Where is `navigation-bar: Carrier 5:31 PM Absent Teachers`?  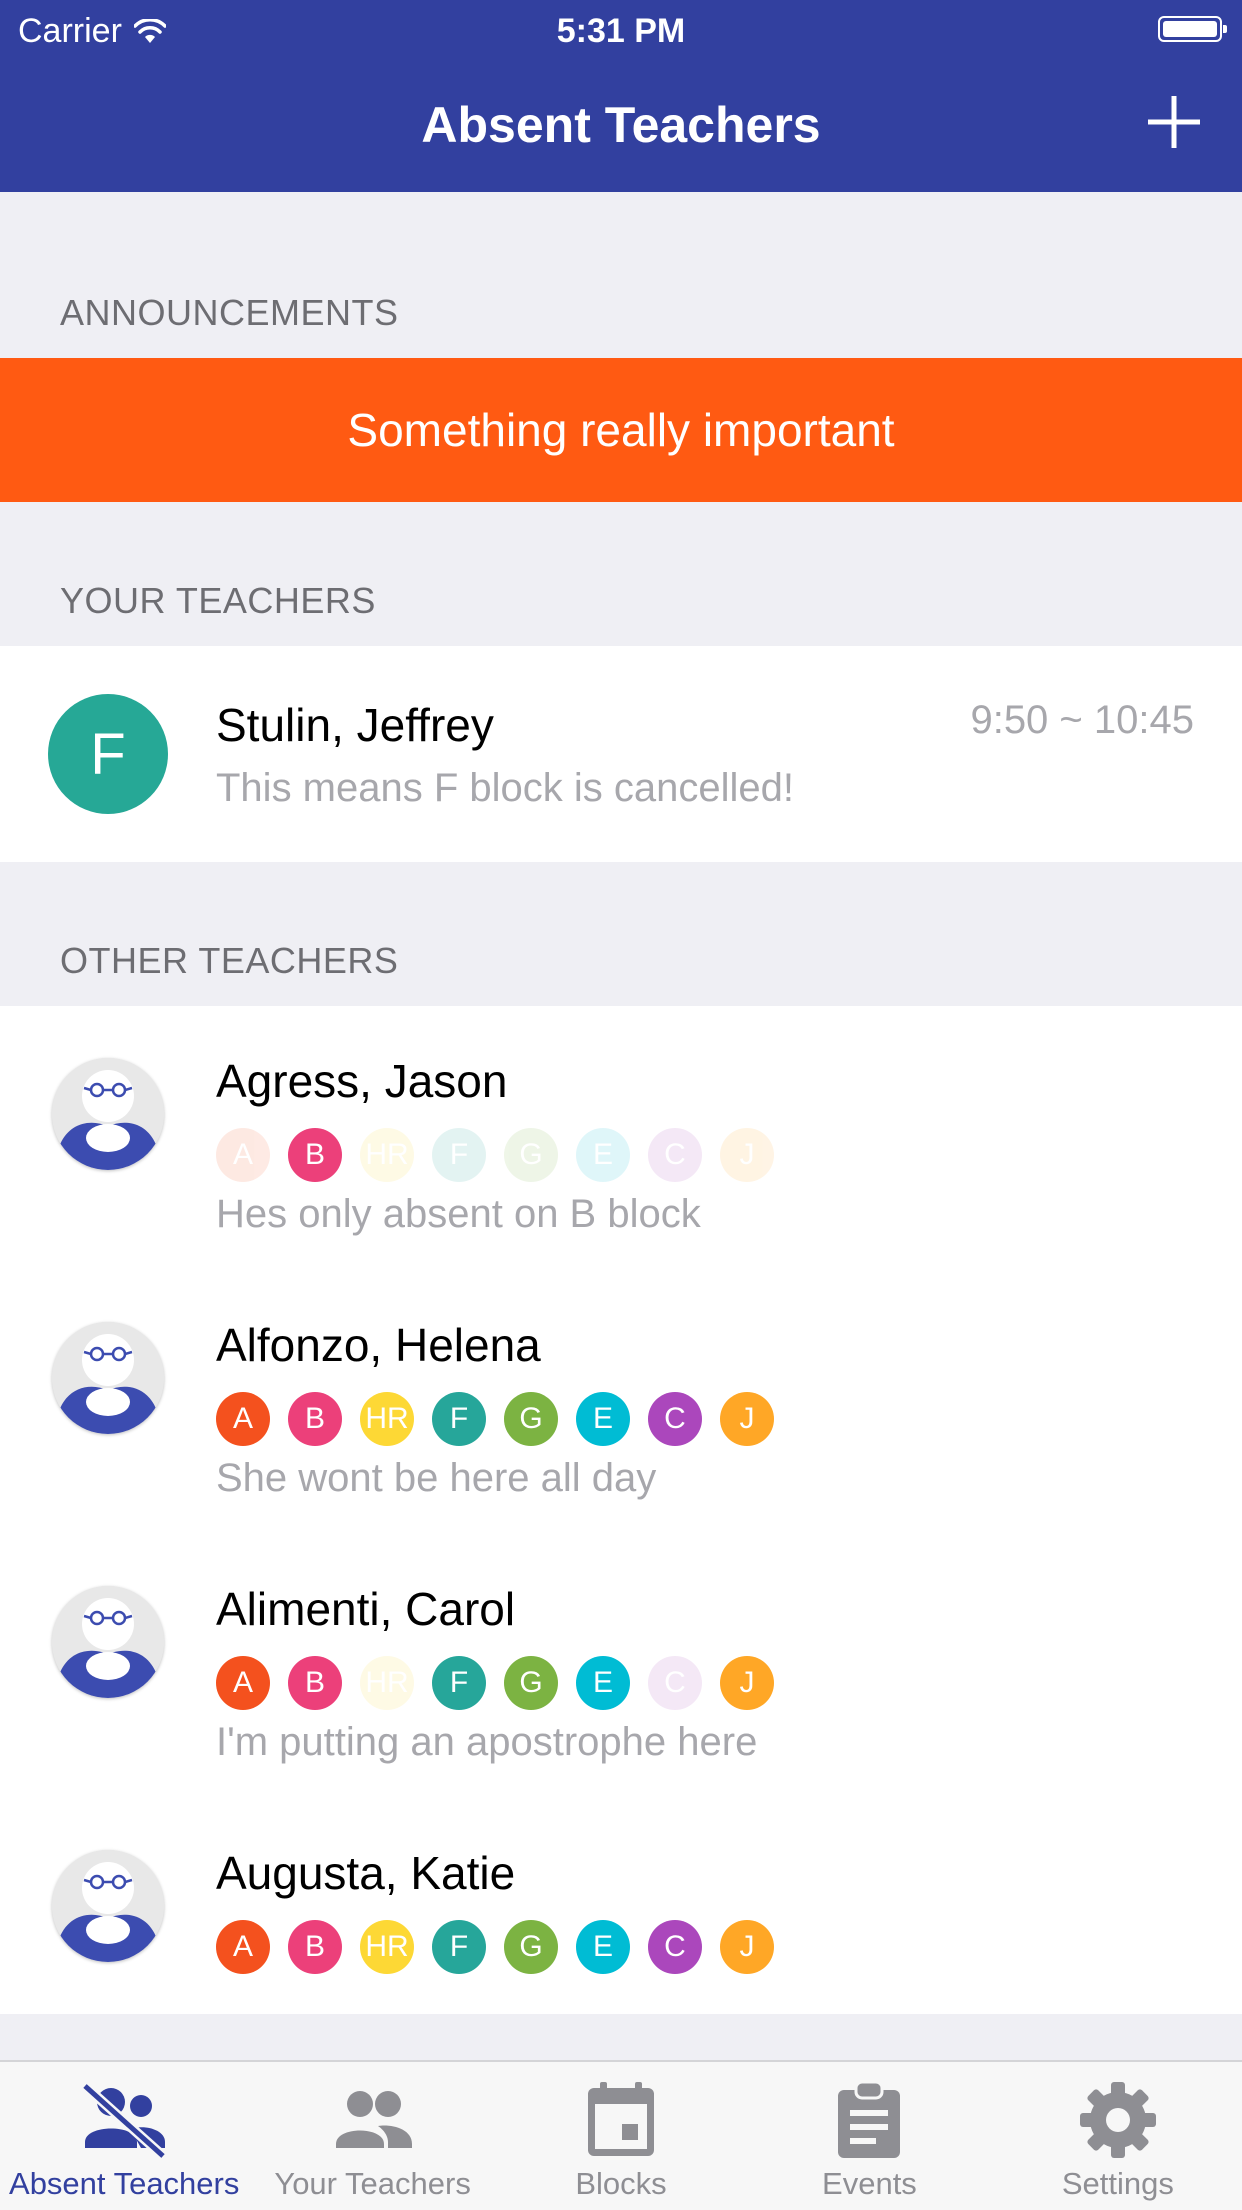
navigation-bar: Carrier 5:31 PM Absent Teachers is located at coordinates (621, 96).